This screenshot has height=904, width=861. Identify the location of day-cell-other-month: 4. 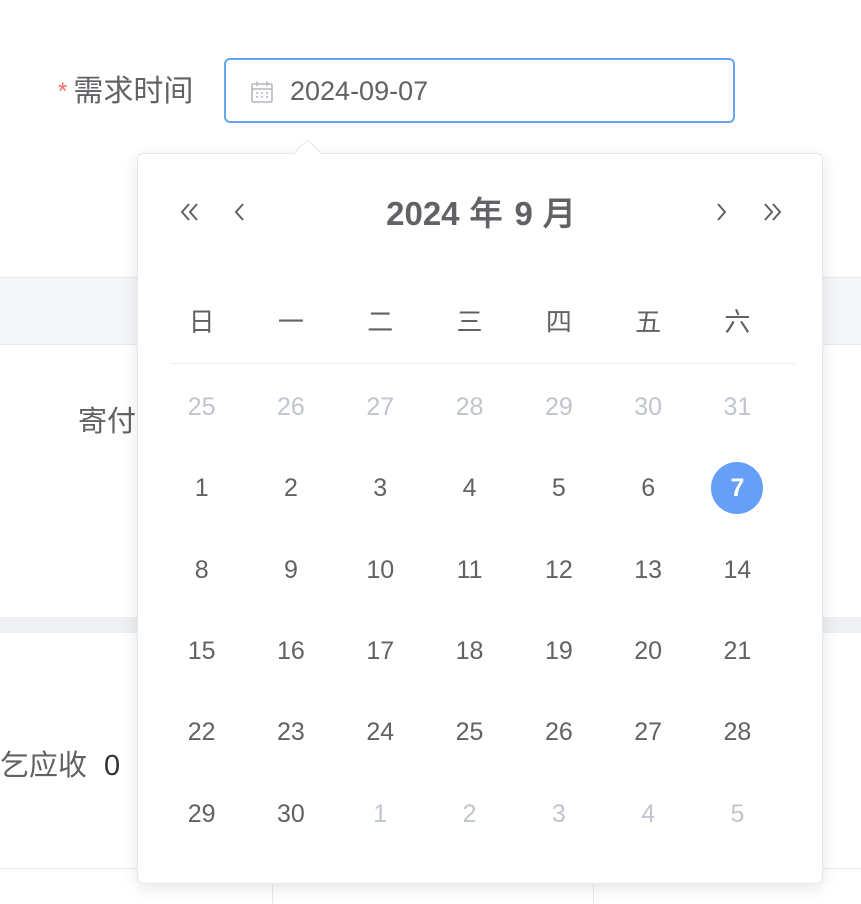
(648, 814).